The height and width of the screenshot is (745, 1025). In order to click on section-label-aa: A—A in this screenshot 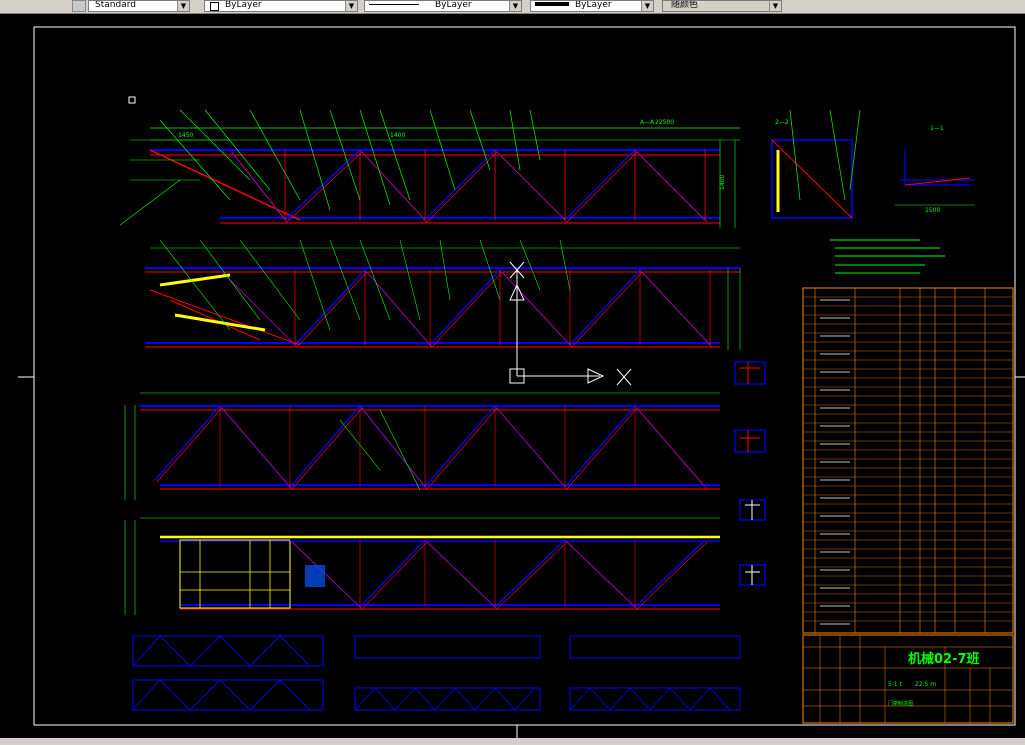, I will do `click(647, 122)`.